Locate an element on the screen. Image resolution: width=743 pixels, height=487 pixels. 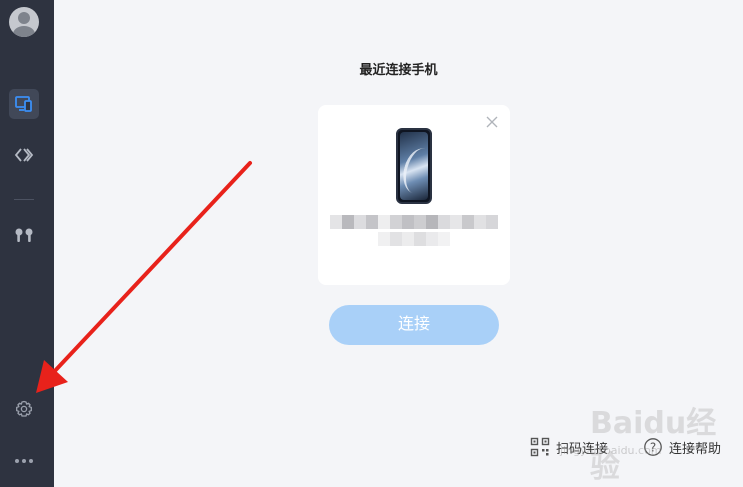
phone-monitor-icon is located at coordinates (23, 104).